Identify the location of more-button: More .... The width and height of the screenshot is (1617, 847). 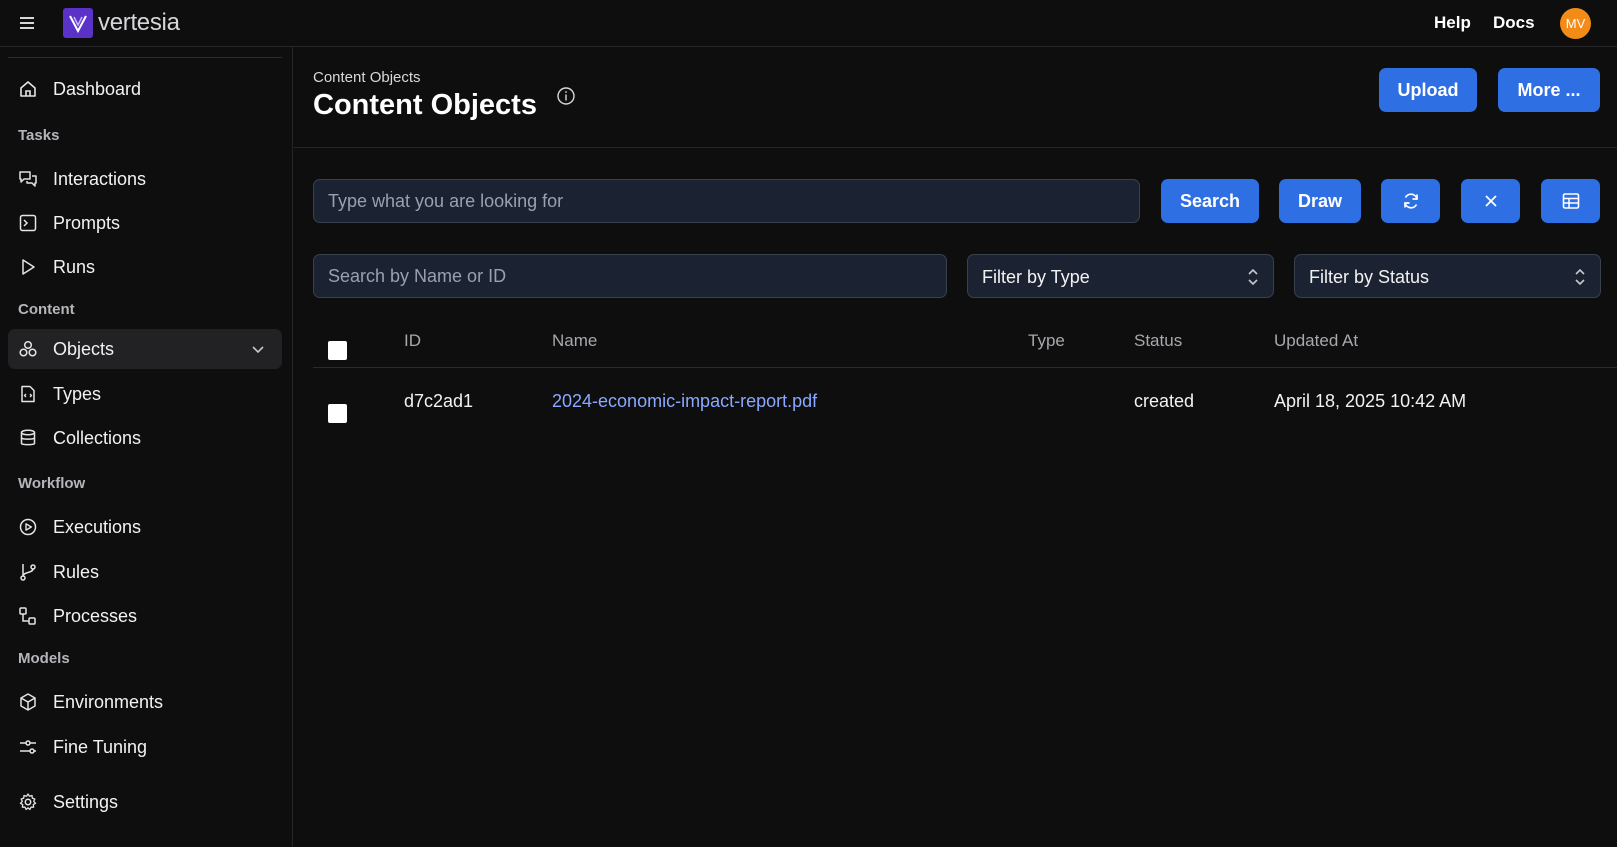
(1549, 90).